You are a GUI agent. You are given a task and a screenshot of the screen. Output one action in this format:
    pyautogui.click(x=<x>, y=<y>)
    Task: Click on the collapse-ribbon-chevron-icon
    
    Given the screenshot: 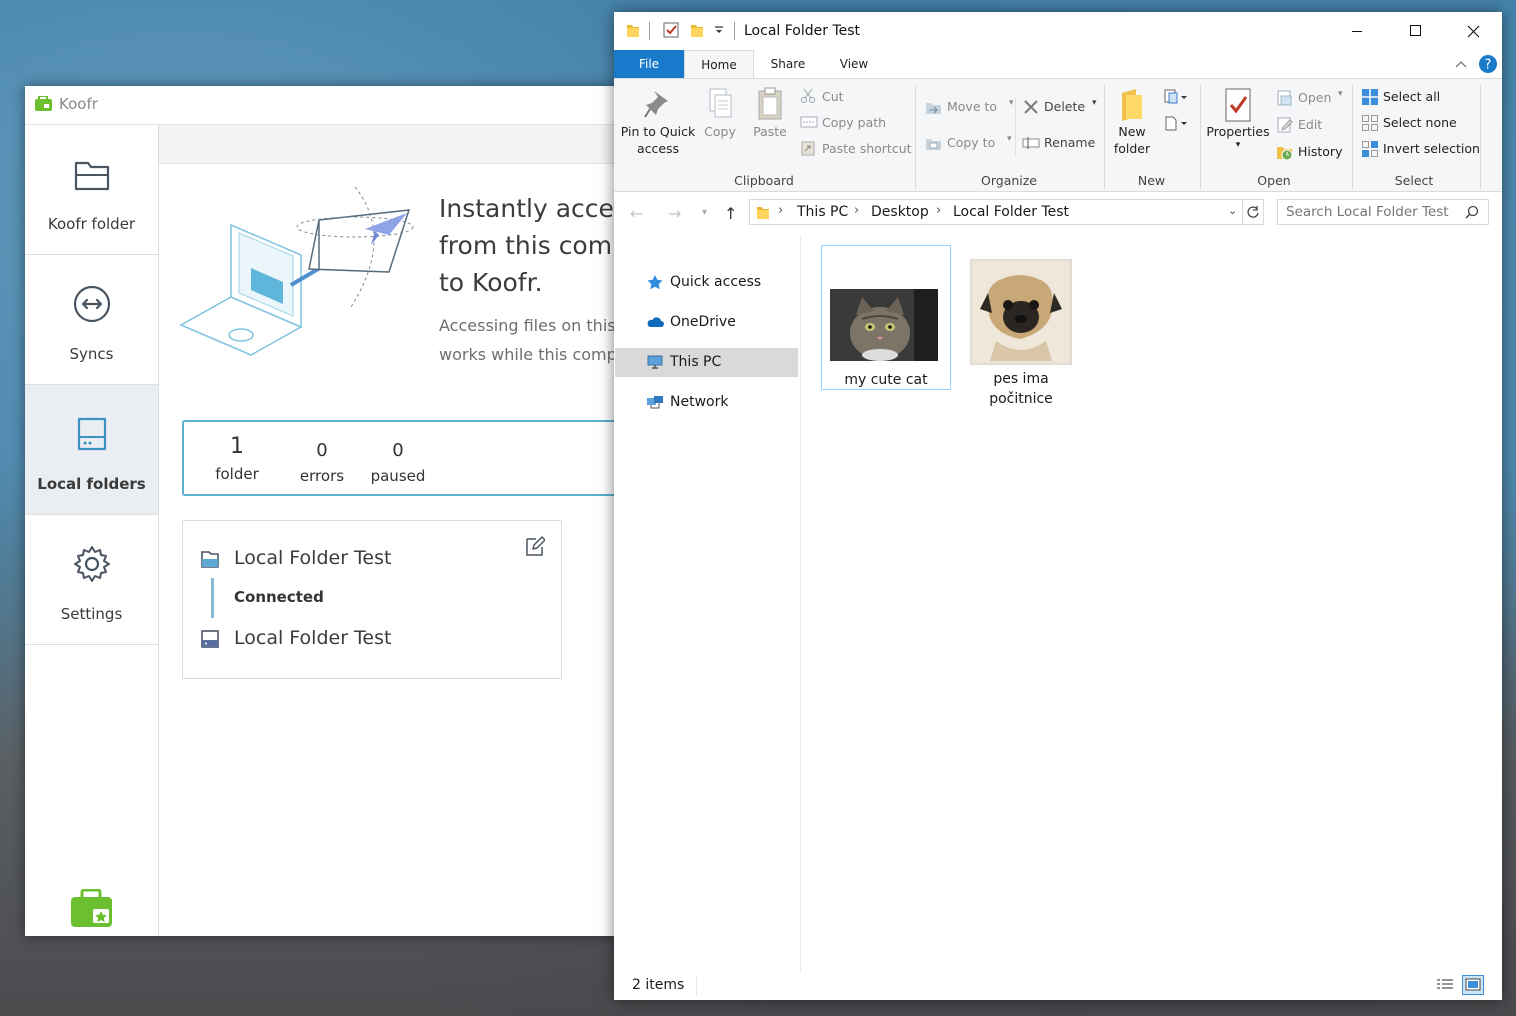 What is the action you would take?
    pyautogui.click(x=1461, y=64)
    